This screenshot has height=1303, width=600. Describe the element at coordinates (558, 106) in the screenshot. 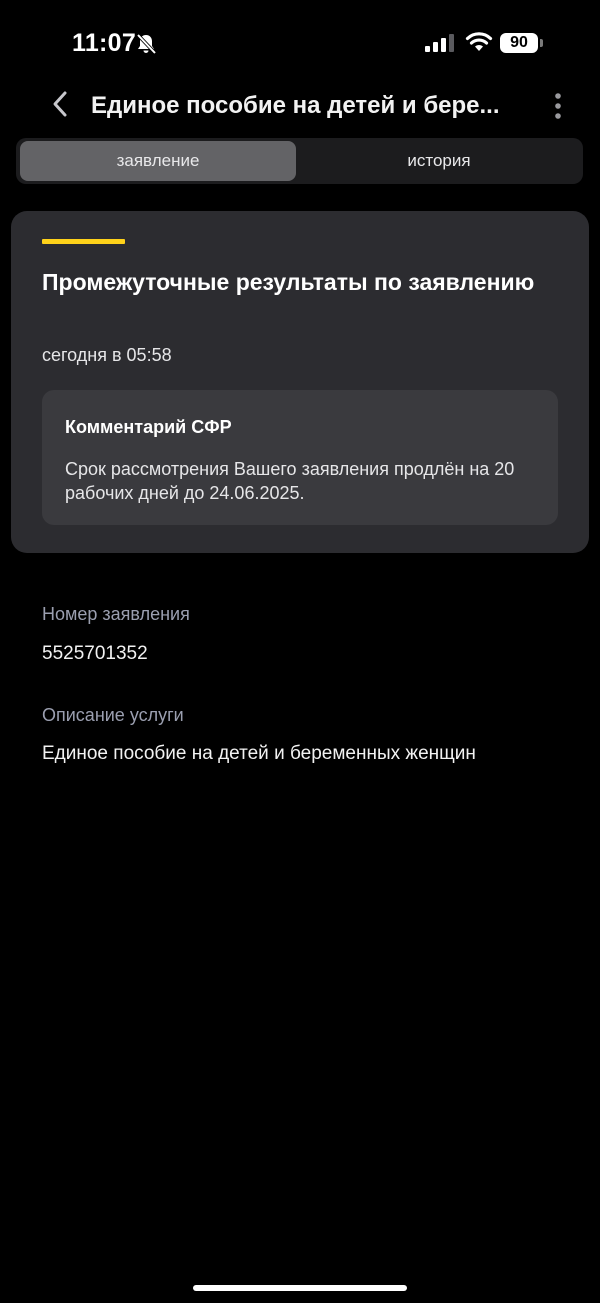

I see `more-vertical-icon` at that location.